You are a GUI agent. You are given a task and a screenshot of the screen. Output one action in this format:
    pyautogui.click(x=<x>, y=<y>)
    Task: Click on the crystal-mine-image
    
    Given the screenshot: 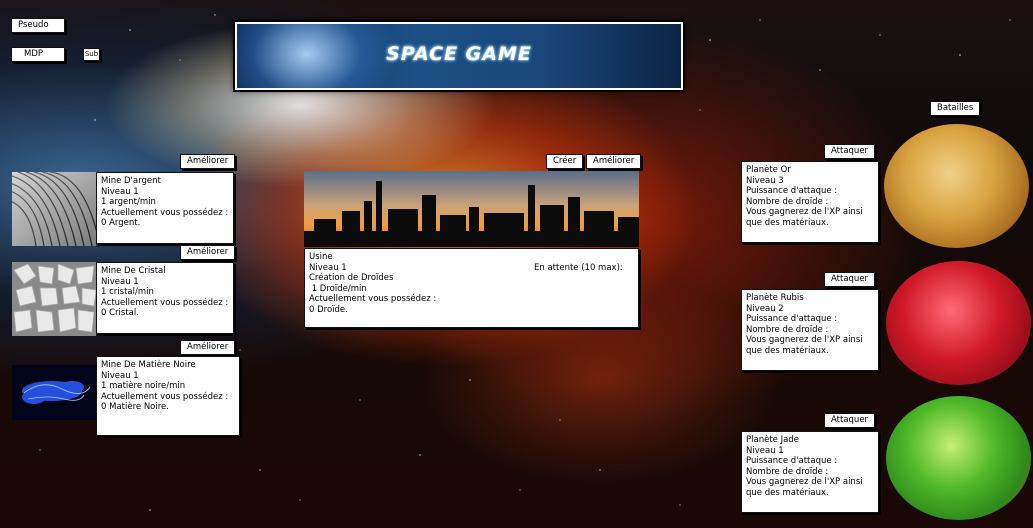 What is the action you would take?
    pyautogui.click(x=54, y=299)
    